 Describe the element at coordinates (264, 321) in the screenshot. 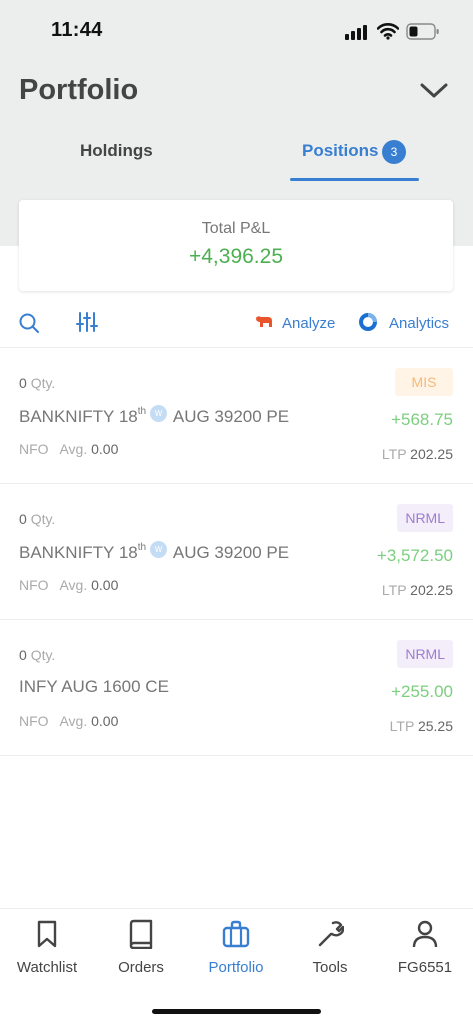

I see `bull-icon` at that location.